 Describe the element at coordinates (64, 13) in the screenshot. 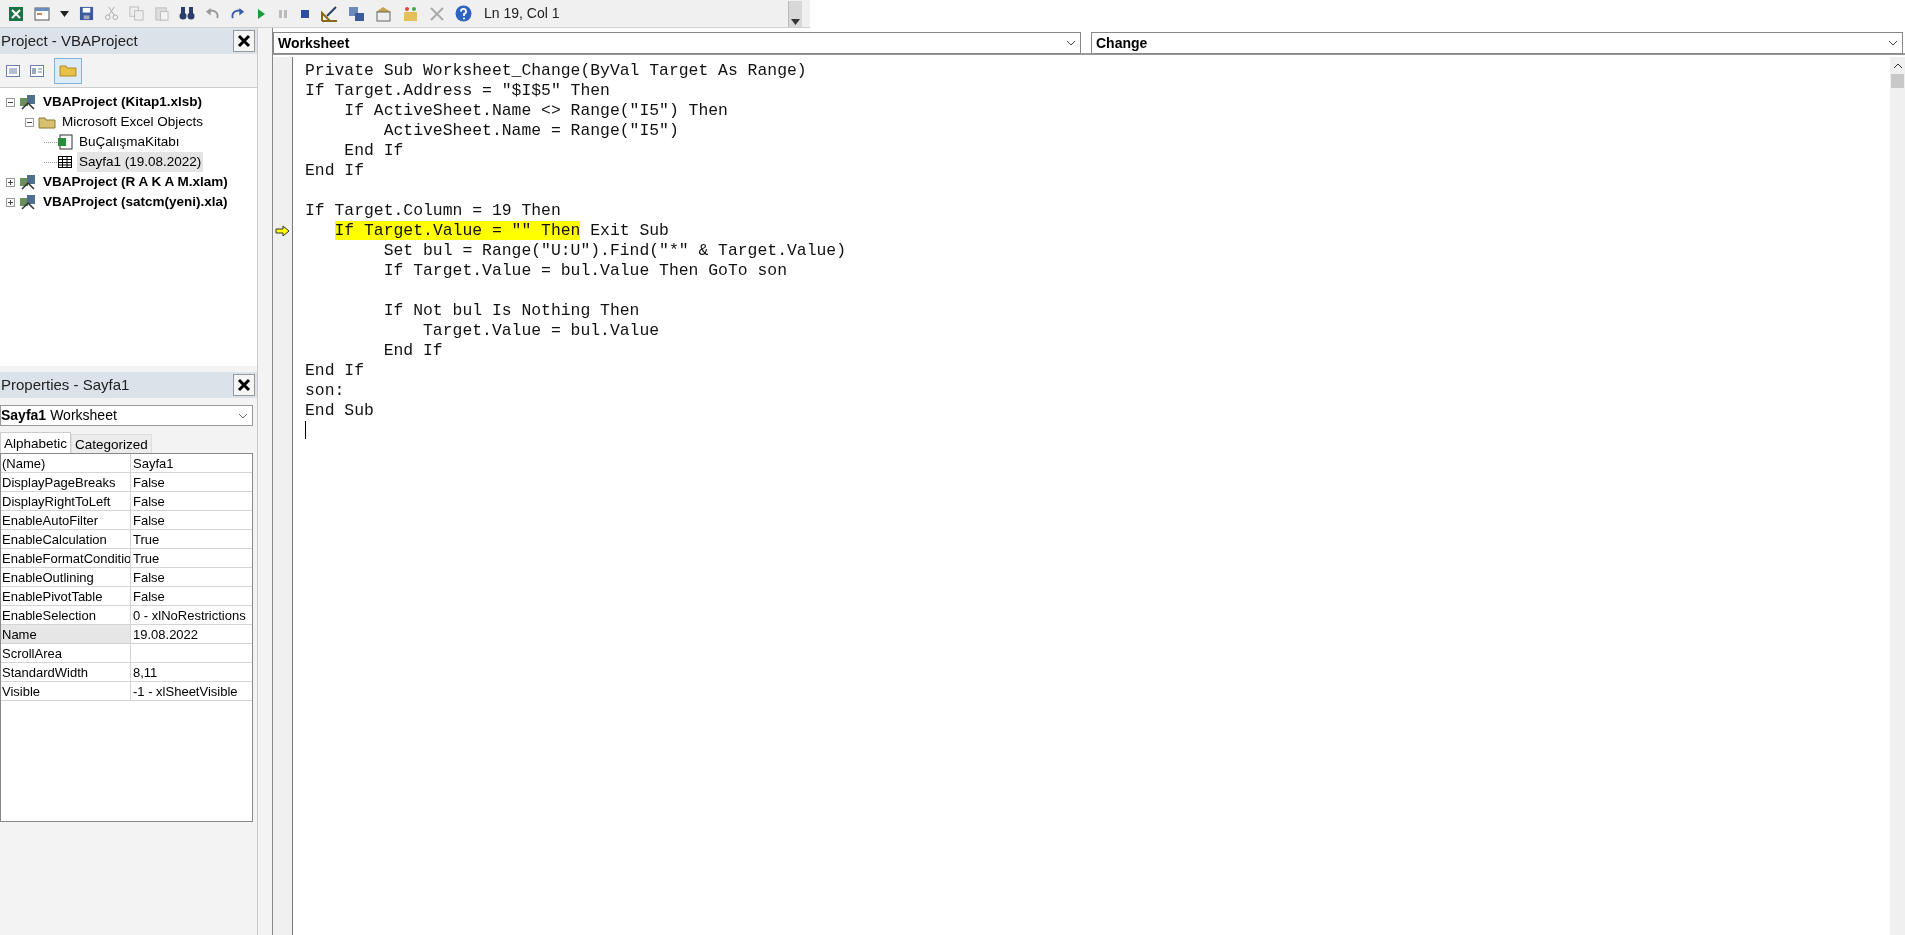

I see `dropdown-arrow-icon` at that location.